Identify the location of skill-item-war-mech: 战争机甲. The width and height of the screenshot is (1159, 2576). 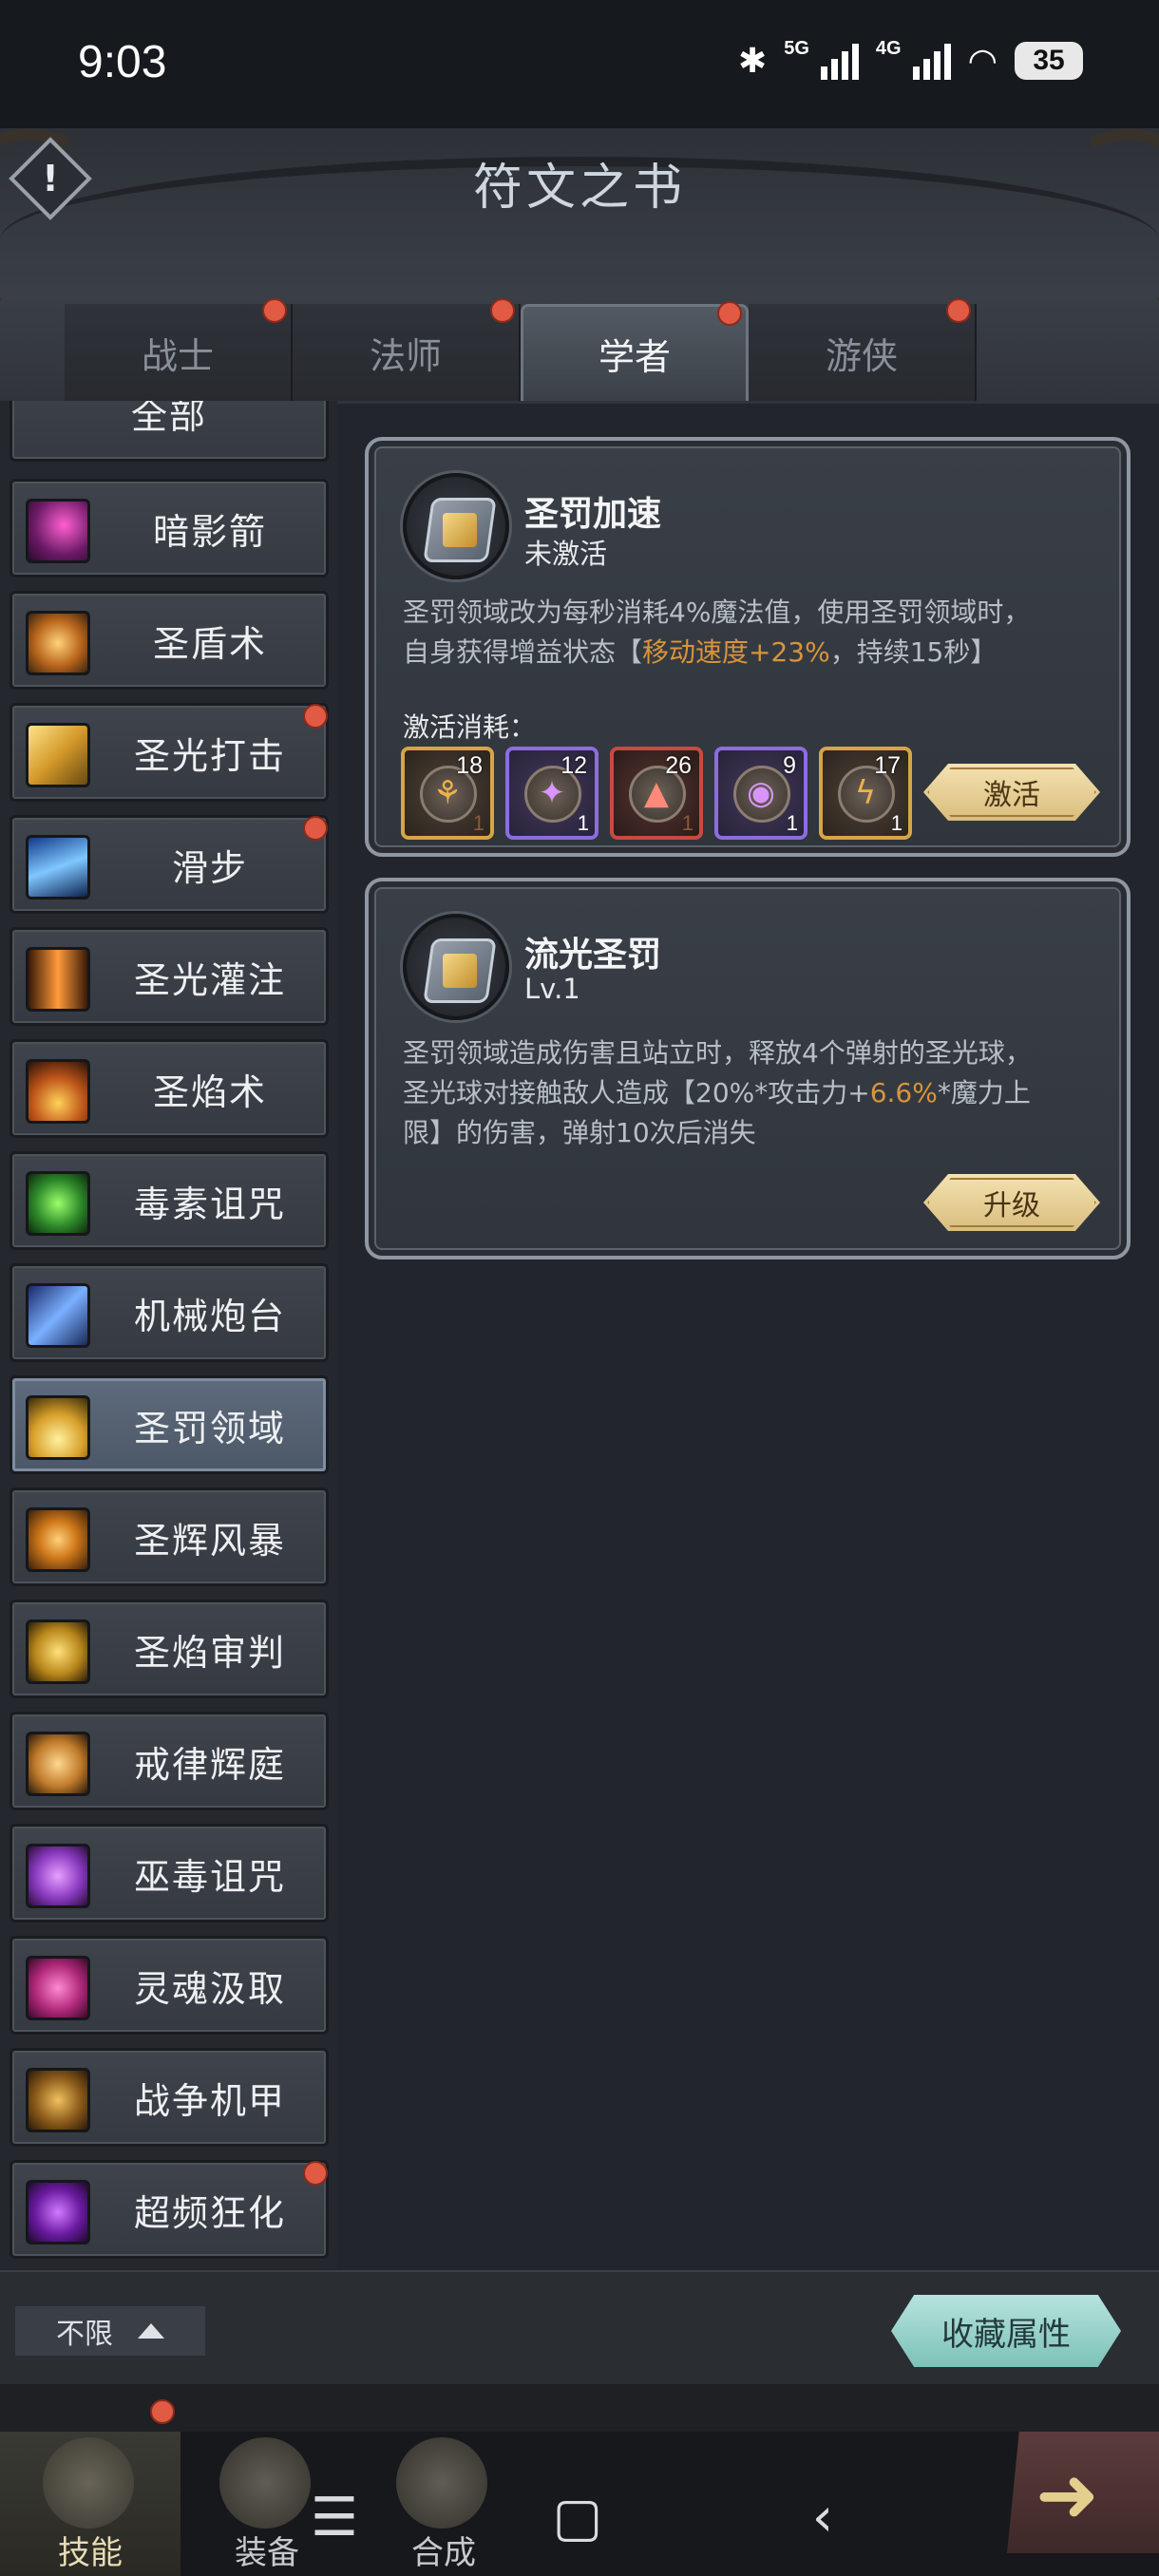
(169, 2097).